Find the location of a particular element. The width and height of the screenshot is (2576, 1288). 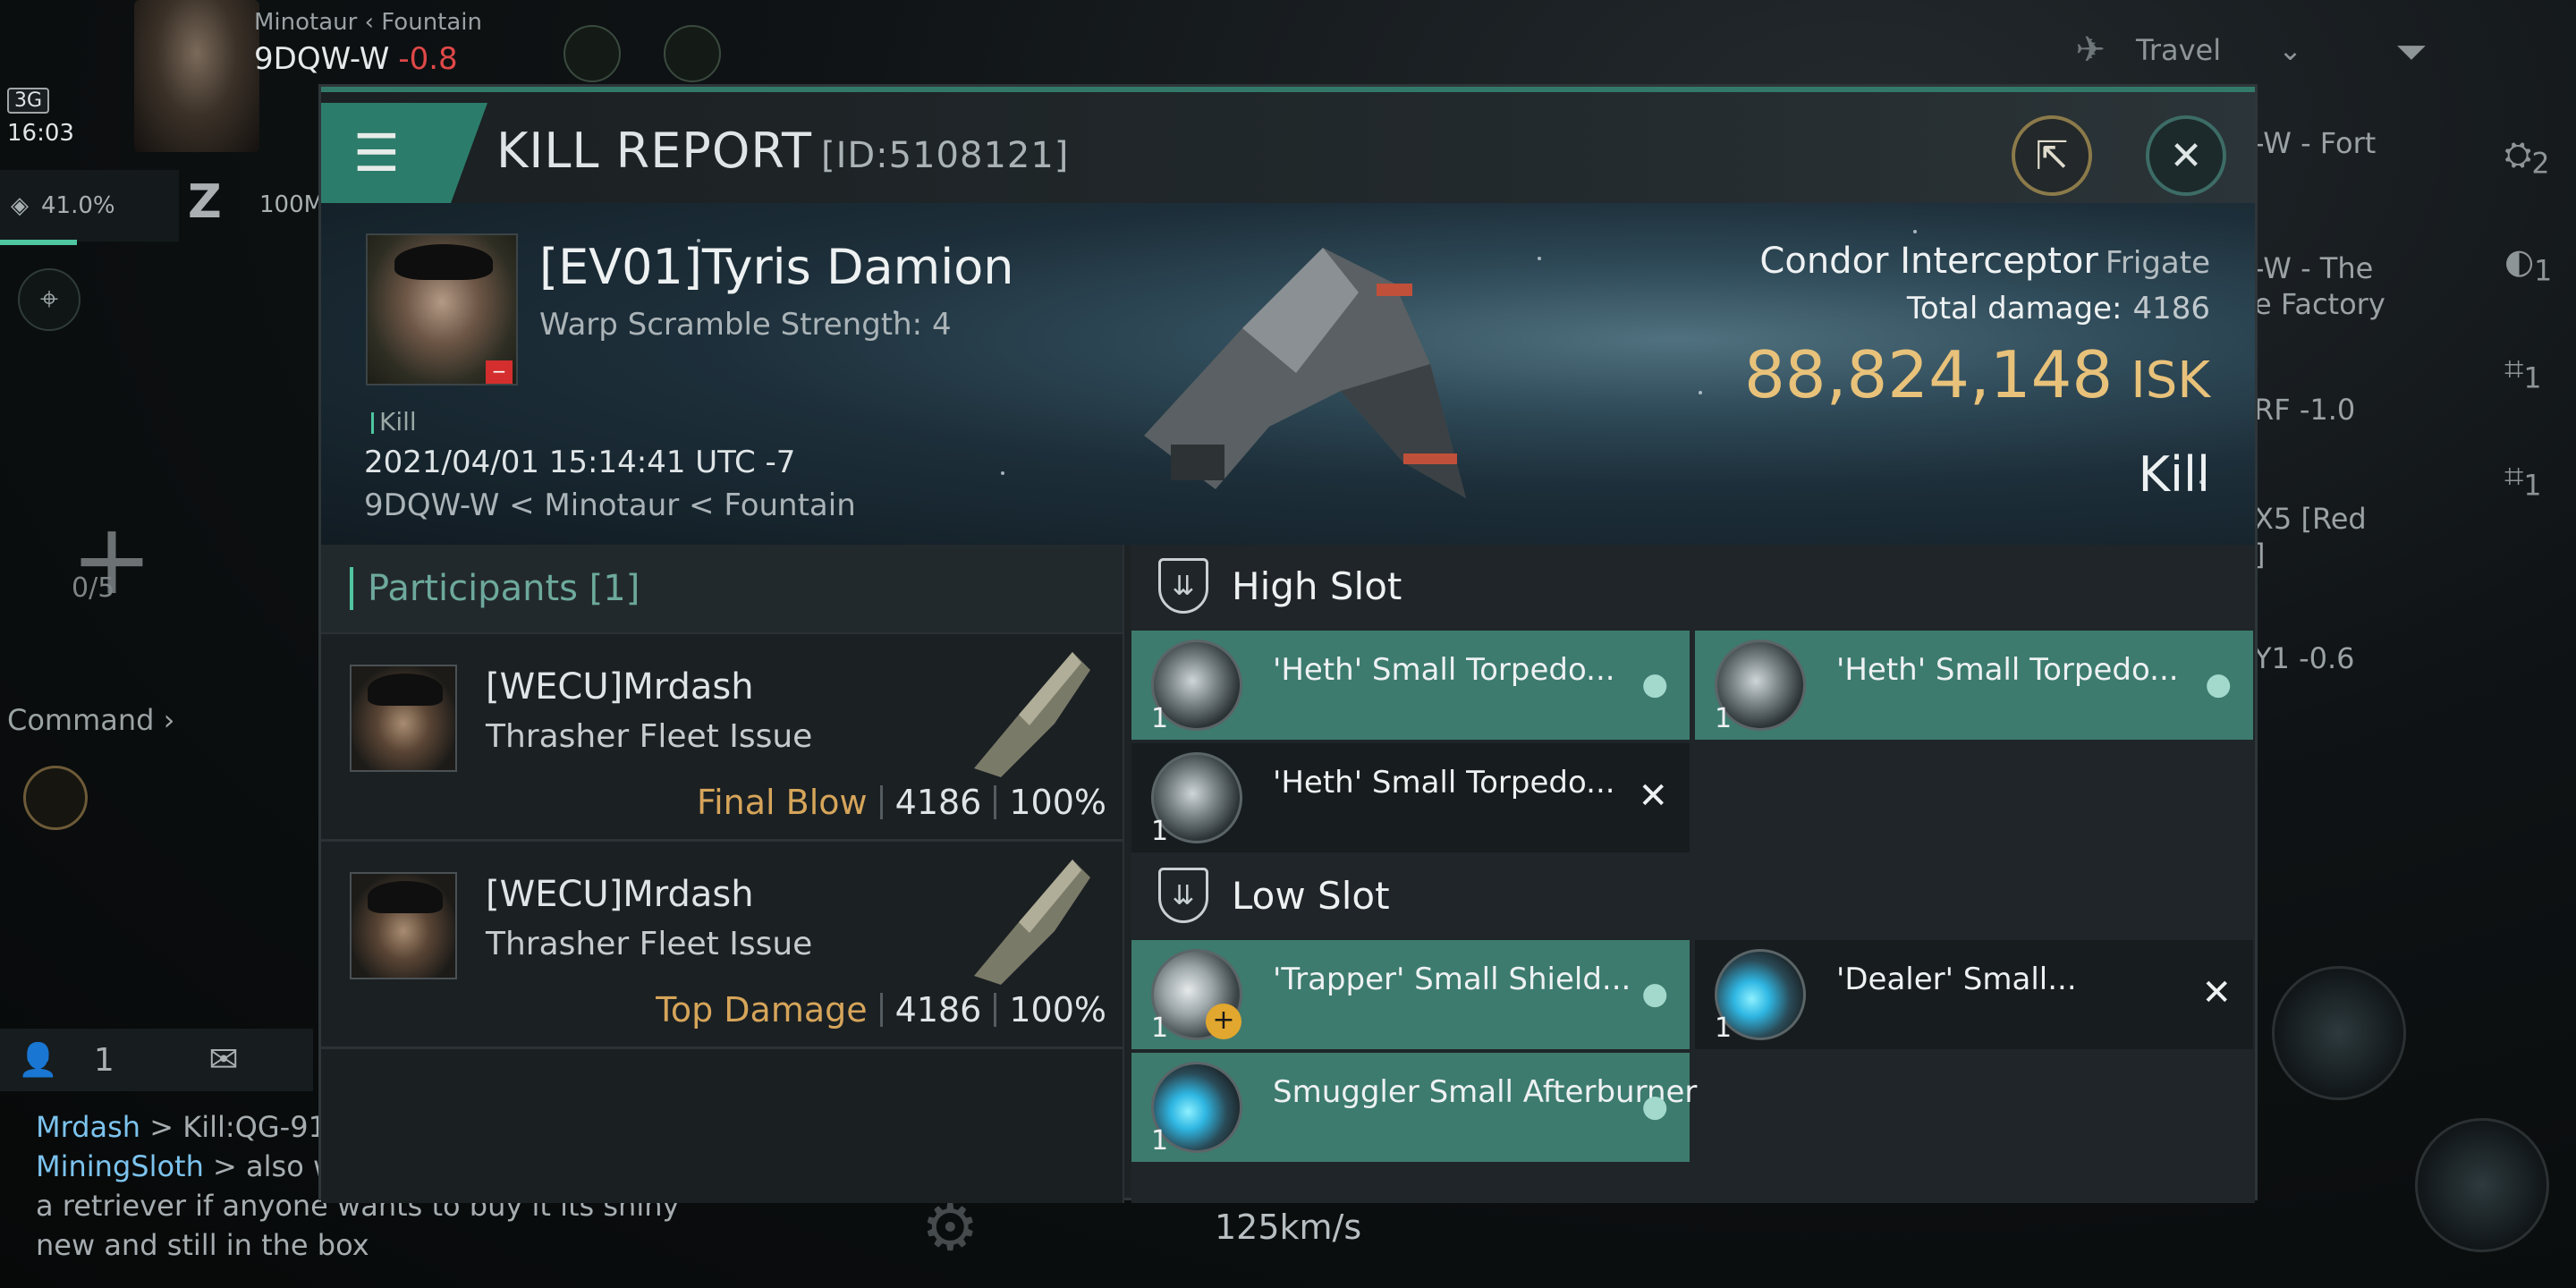

kill-date: 2021/04/01 15:14:41 UTC -7 is located at coordinates (580, 462).